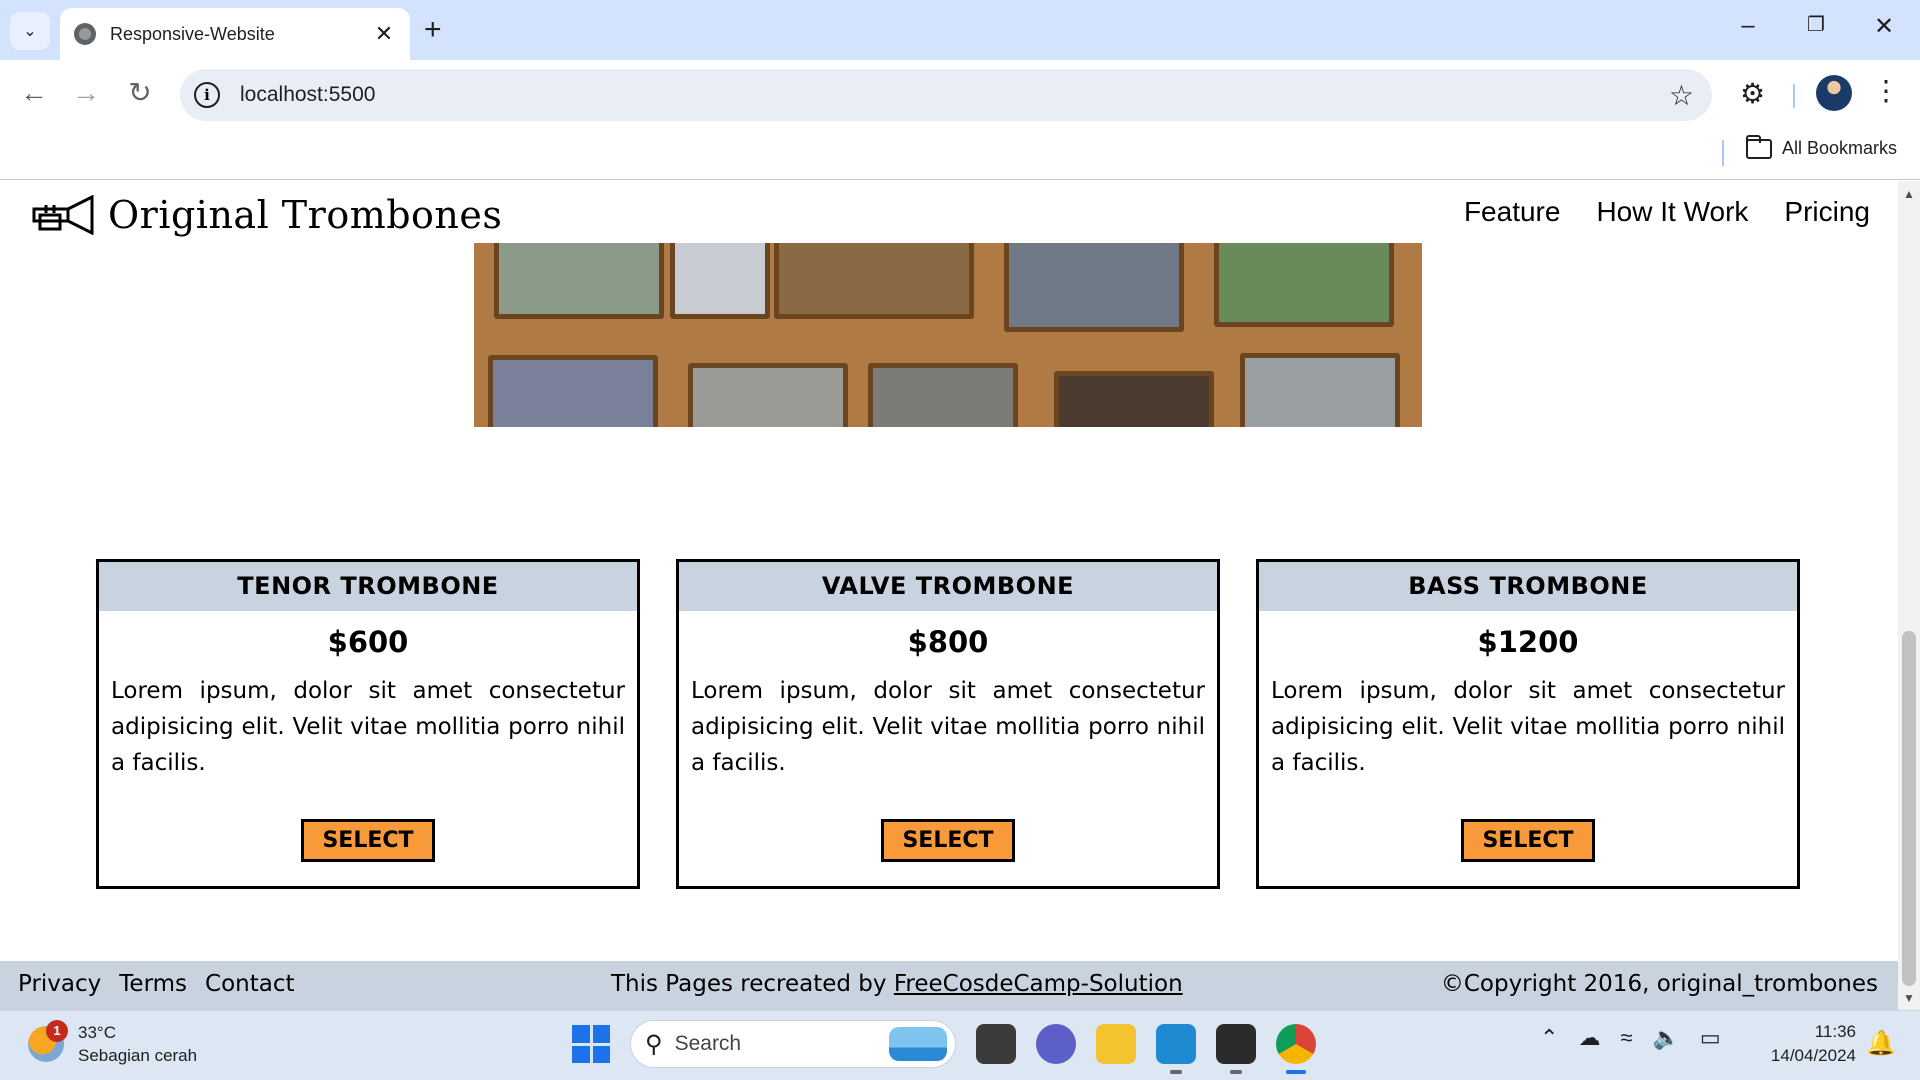 The image size is (1920, 1080). I want to click on bookmarks-bar: All Bookmarks, so click(960, 154).